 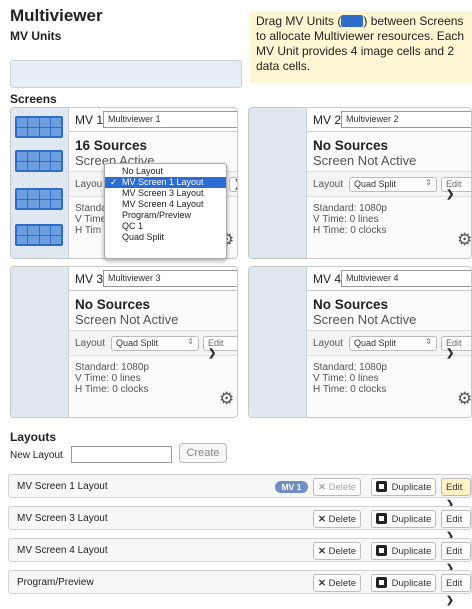 I want to click on hint-text-pre: Drag MV Units (, so click(x=299, y=21).